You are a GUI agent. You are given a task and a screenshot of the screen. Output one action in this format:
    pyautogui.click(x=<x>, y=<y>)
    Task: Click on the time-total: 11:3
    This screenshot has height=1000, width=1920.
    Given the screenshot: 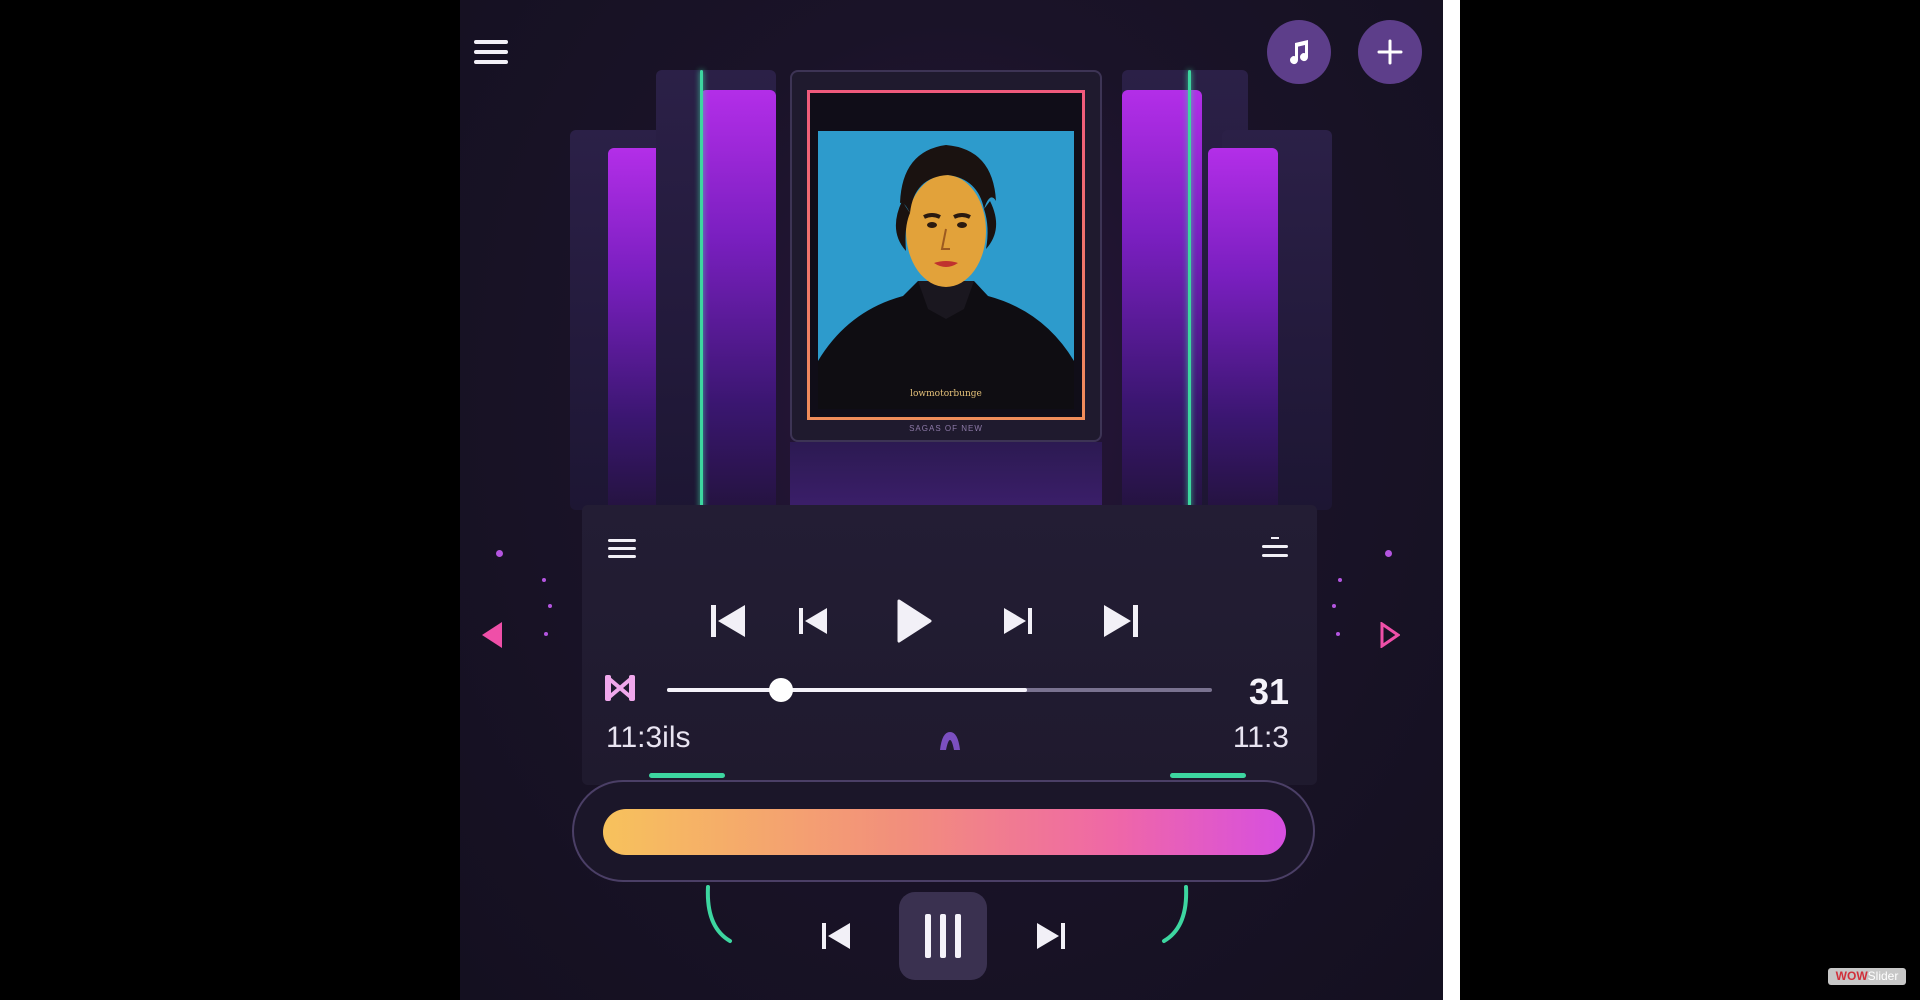 What is the action you would take?
    pyautogui.click(x=1260, y=737)
    